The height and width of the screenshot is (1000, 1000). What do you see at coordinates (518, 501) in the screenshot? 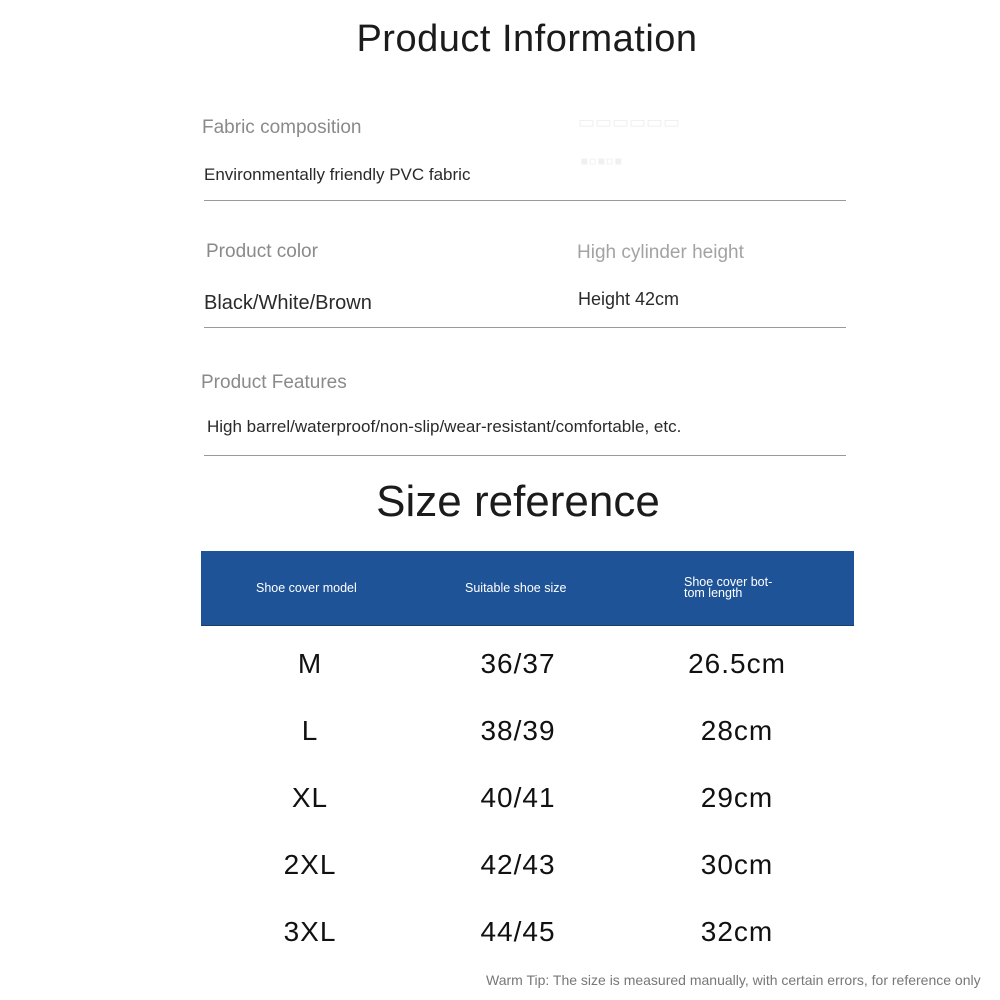
I see `size-reference-title: Size reference` at bounding box center [518, 501].